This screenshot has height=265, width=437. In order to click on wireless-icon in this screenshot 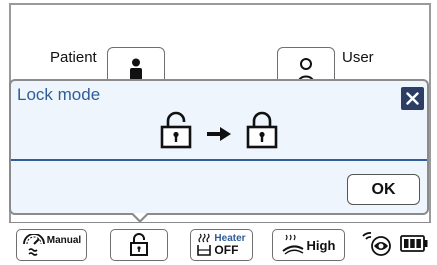, I will do `click(376, 244)`.